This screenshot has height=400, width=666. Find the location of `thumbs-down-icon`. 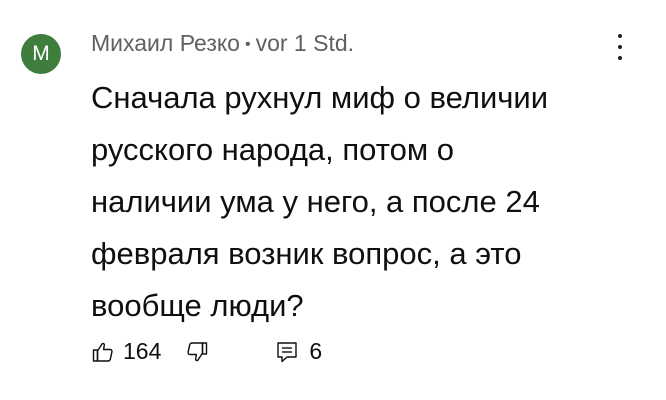

thumbs-down-icon is located at coordinates (197, 351).